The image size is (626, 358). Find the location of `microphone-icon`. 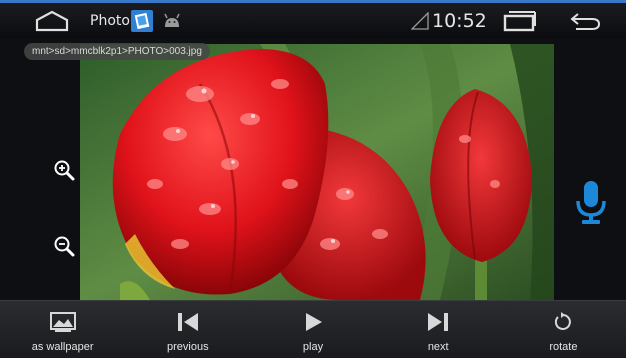

microphone-icon is located at coordinates (591, 202).